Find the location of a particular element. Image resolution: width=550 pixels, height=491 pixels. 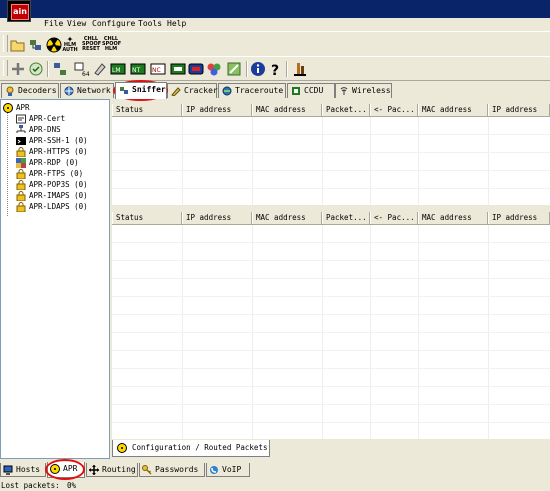

svg-text: LM is located at coordinates (116, 70).